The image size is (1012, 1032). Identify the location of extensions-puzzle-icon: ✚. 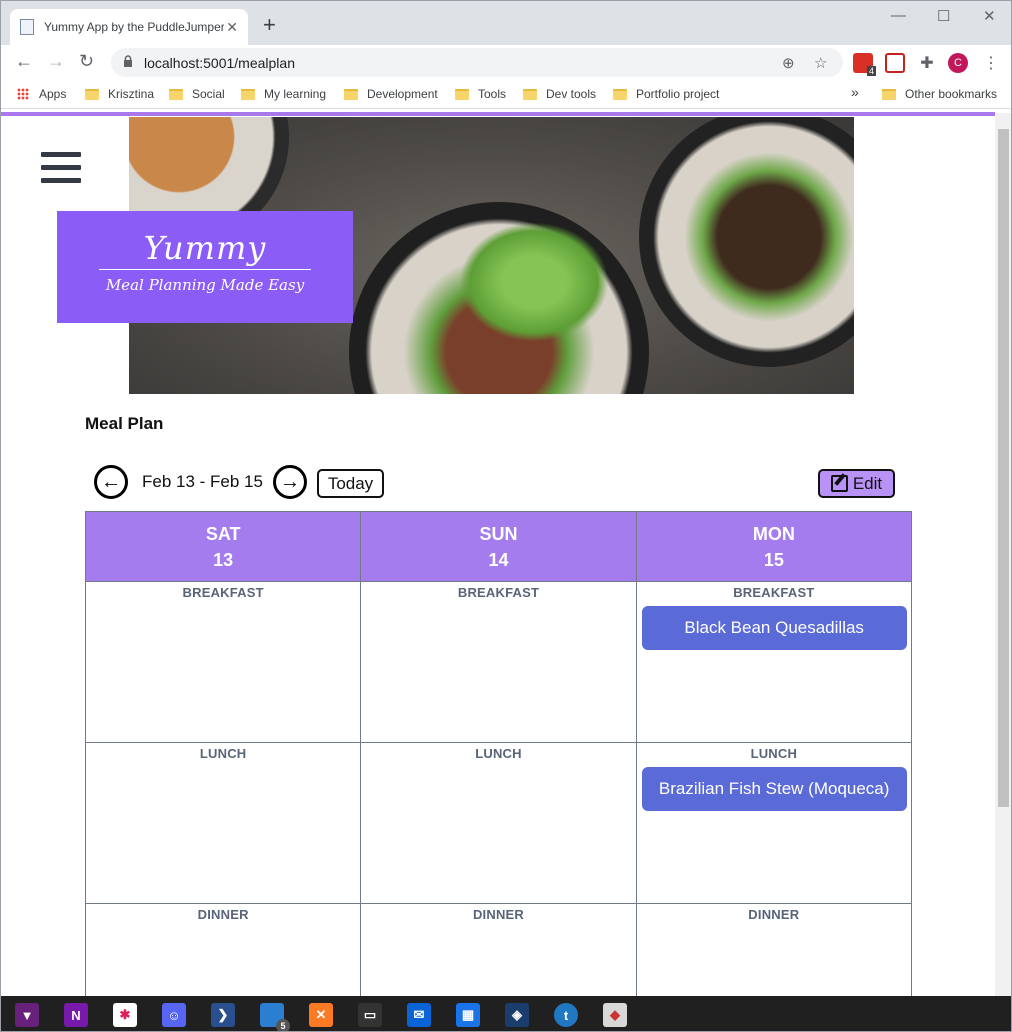
(927, 63).